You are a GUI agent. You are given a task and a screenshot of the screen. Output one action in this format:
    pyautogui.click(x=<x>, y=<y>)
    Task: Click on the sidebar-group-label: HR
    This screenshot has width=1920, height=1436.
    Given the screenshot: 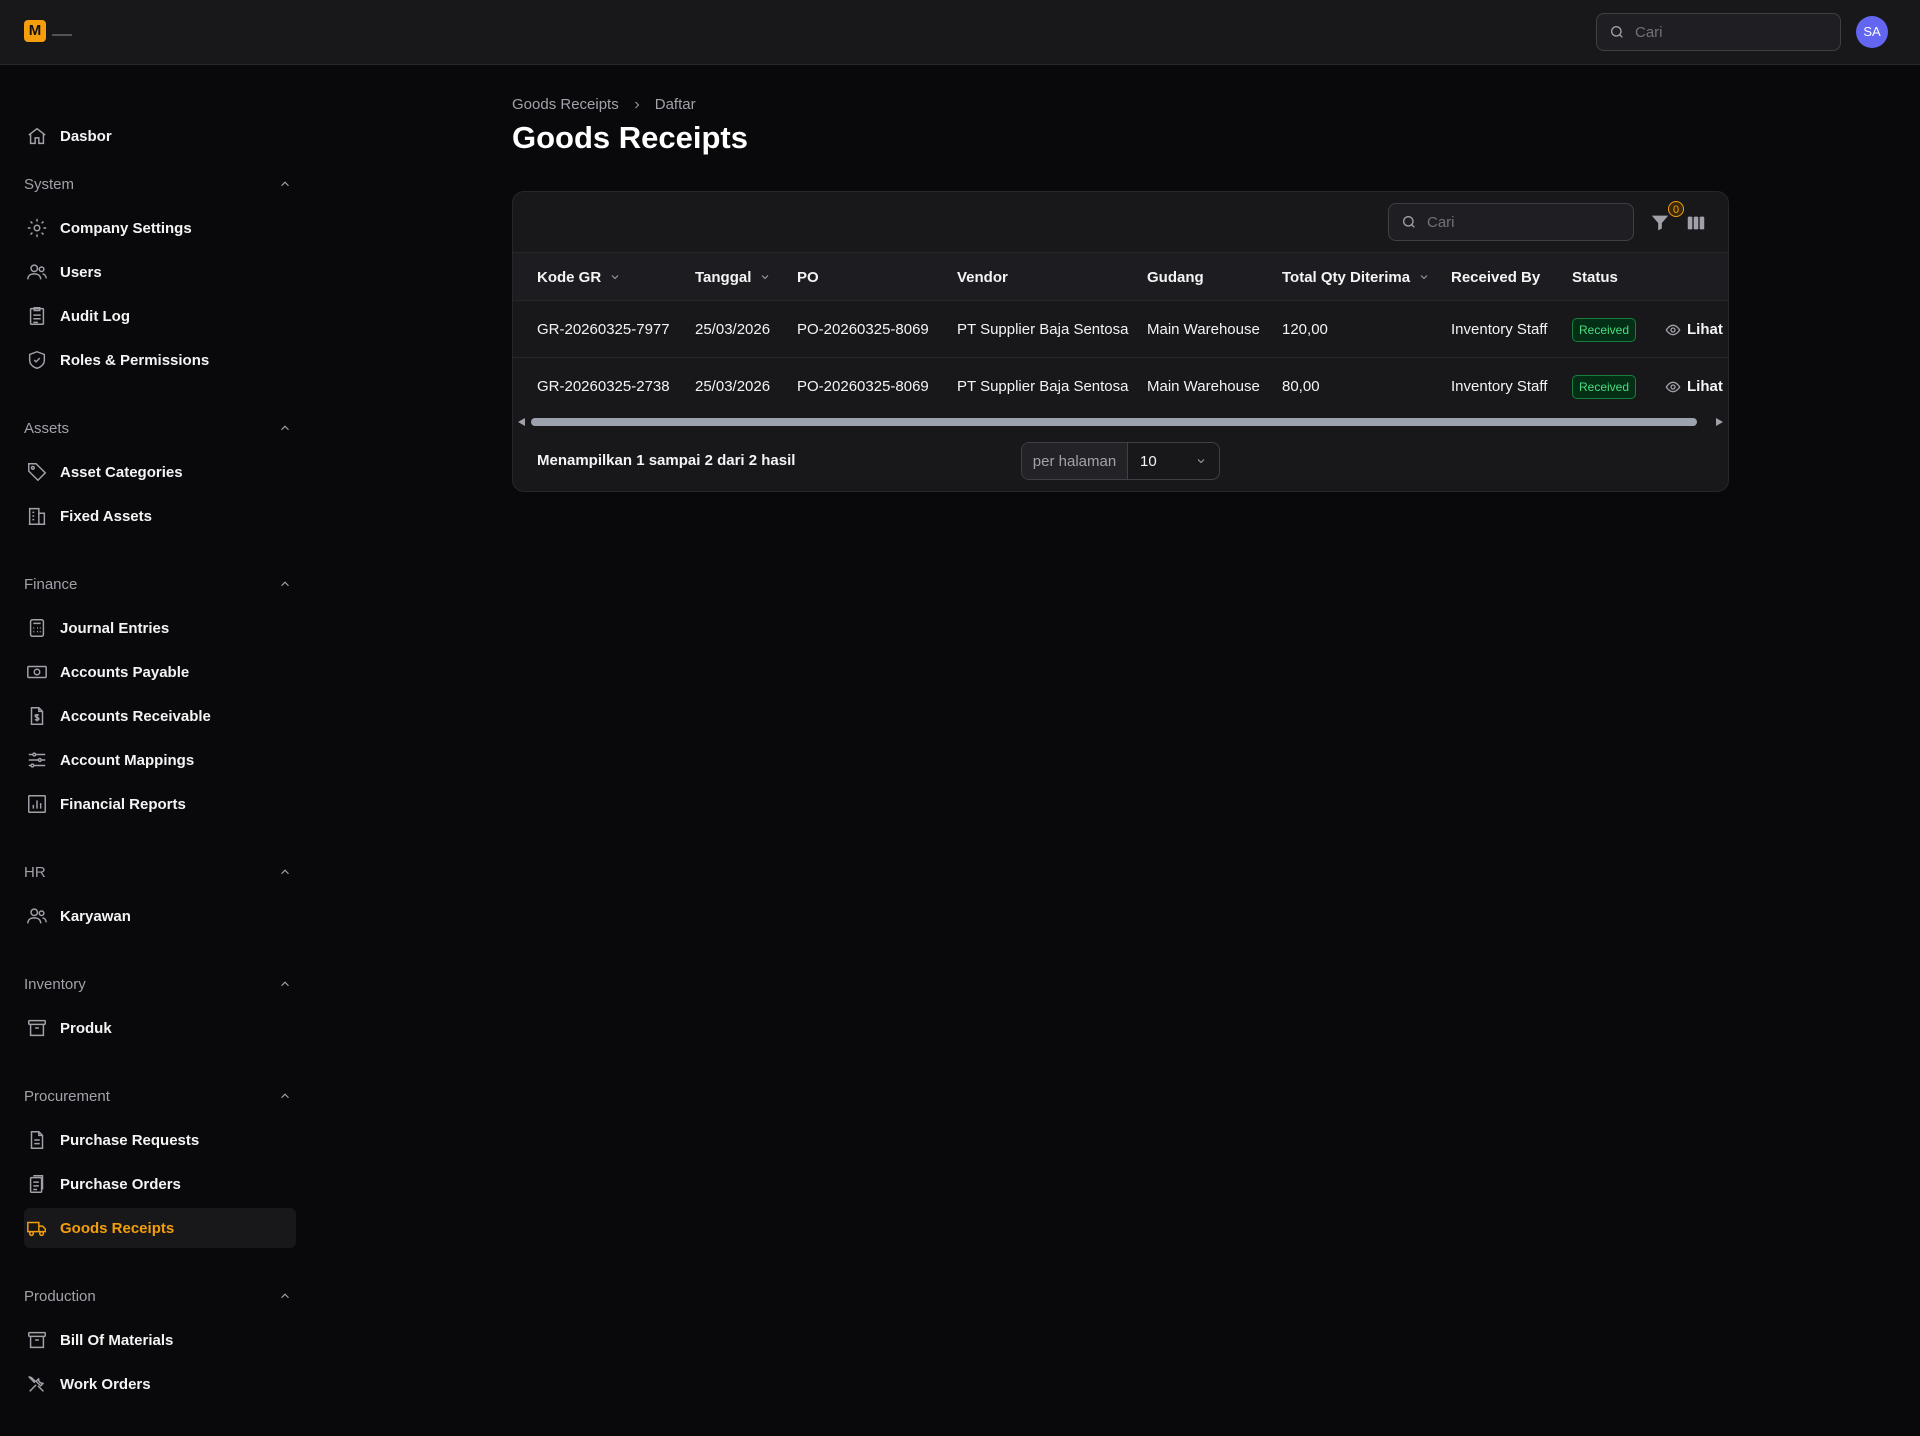 What is the action you would take?
    pyautogui.click(x=35, y=872)
    